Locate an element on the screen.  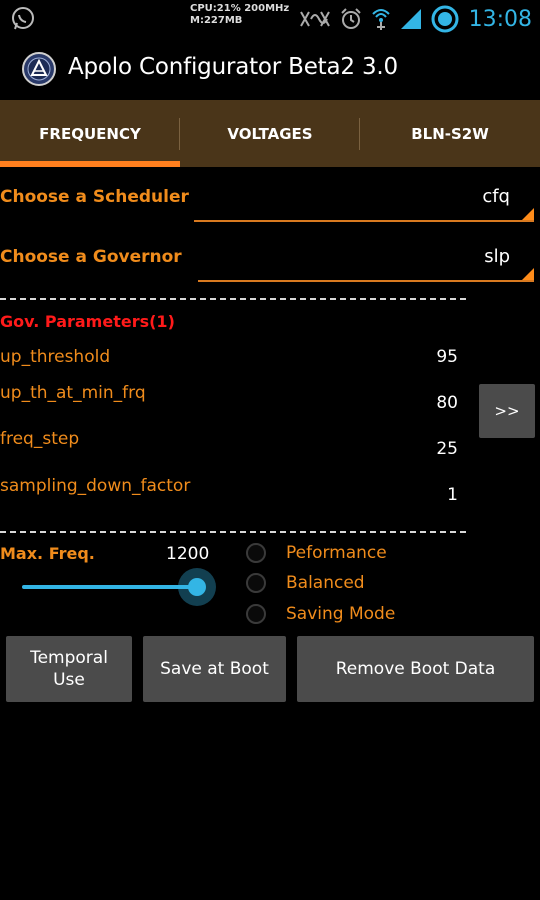
mode-label: Balanced is located at coordinates (325, 583).